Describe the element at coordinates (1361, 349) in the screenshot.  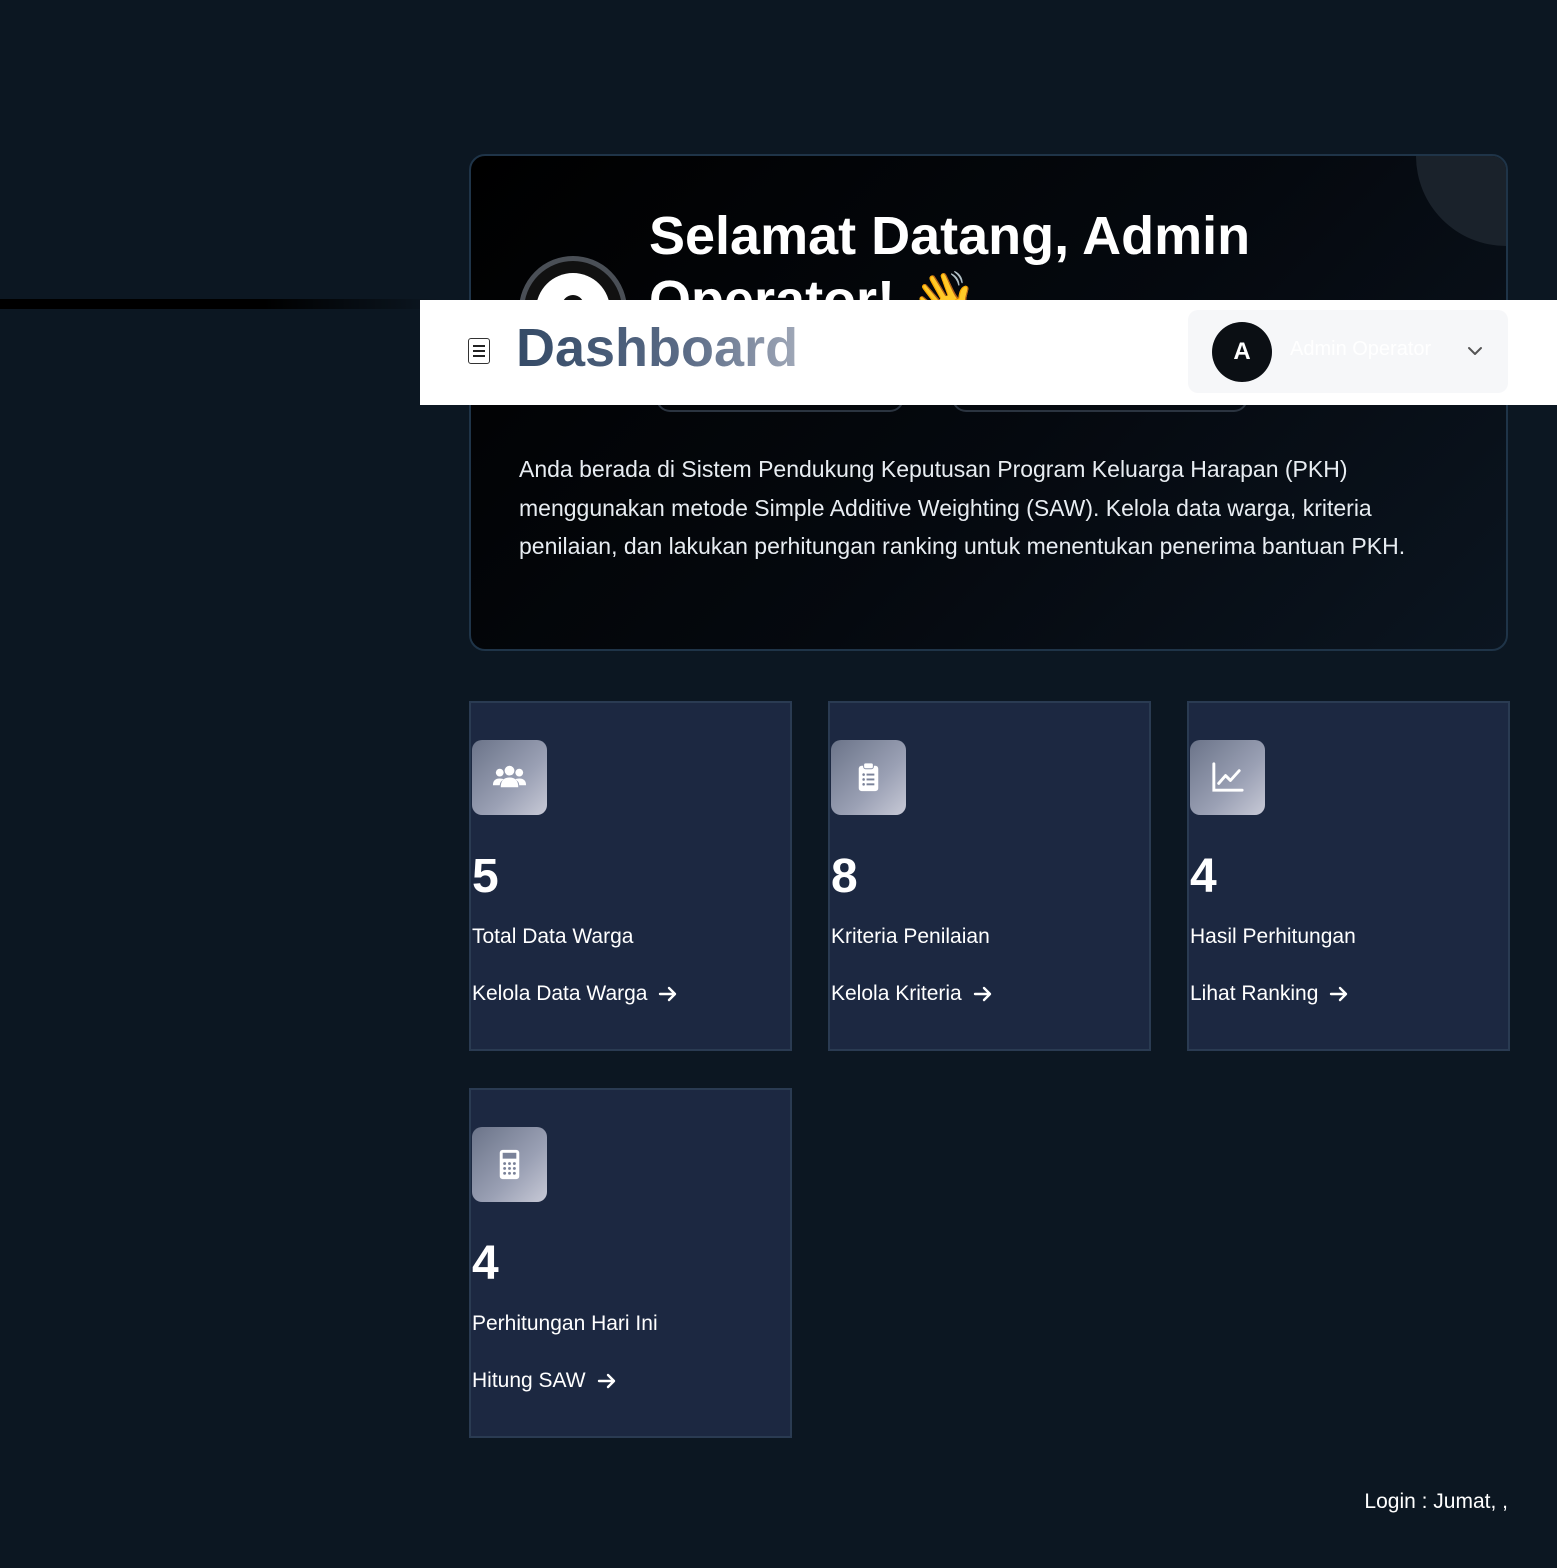
I see `user-name: Admin Operator` at that location.